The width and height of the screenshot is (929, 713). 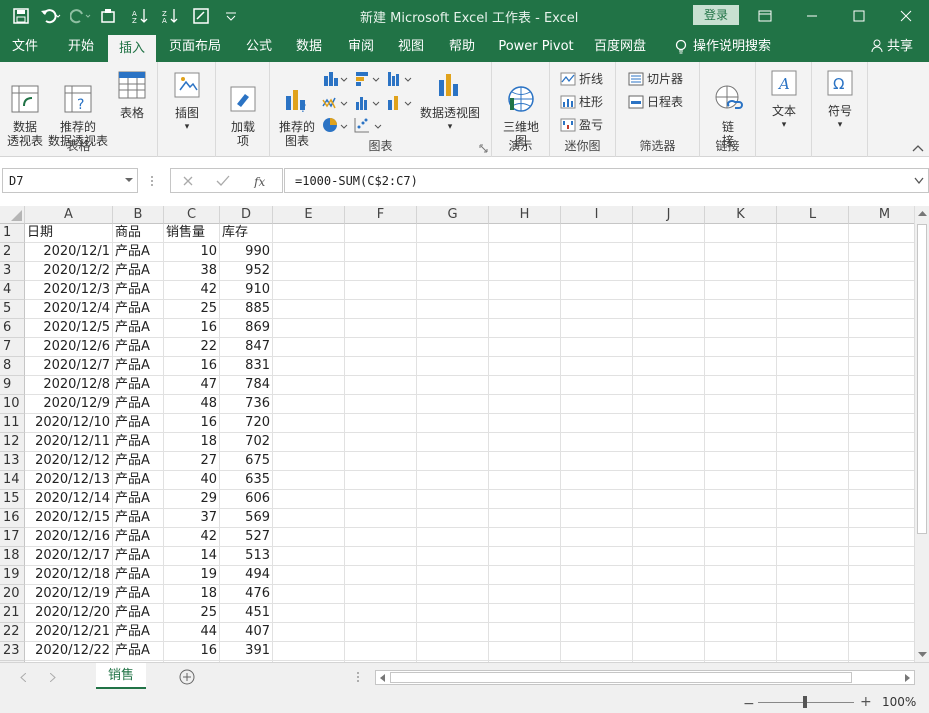 What do you see at coordinates (813, 423) in the screenshot?
I see `cell-l11` at bounding box center [813, 423].